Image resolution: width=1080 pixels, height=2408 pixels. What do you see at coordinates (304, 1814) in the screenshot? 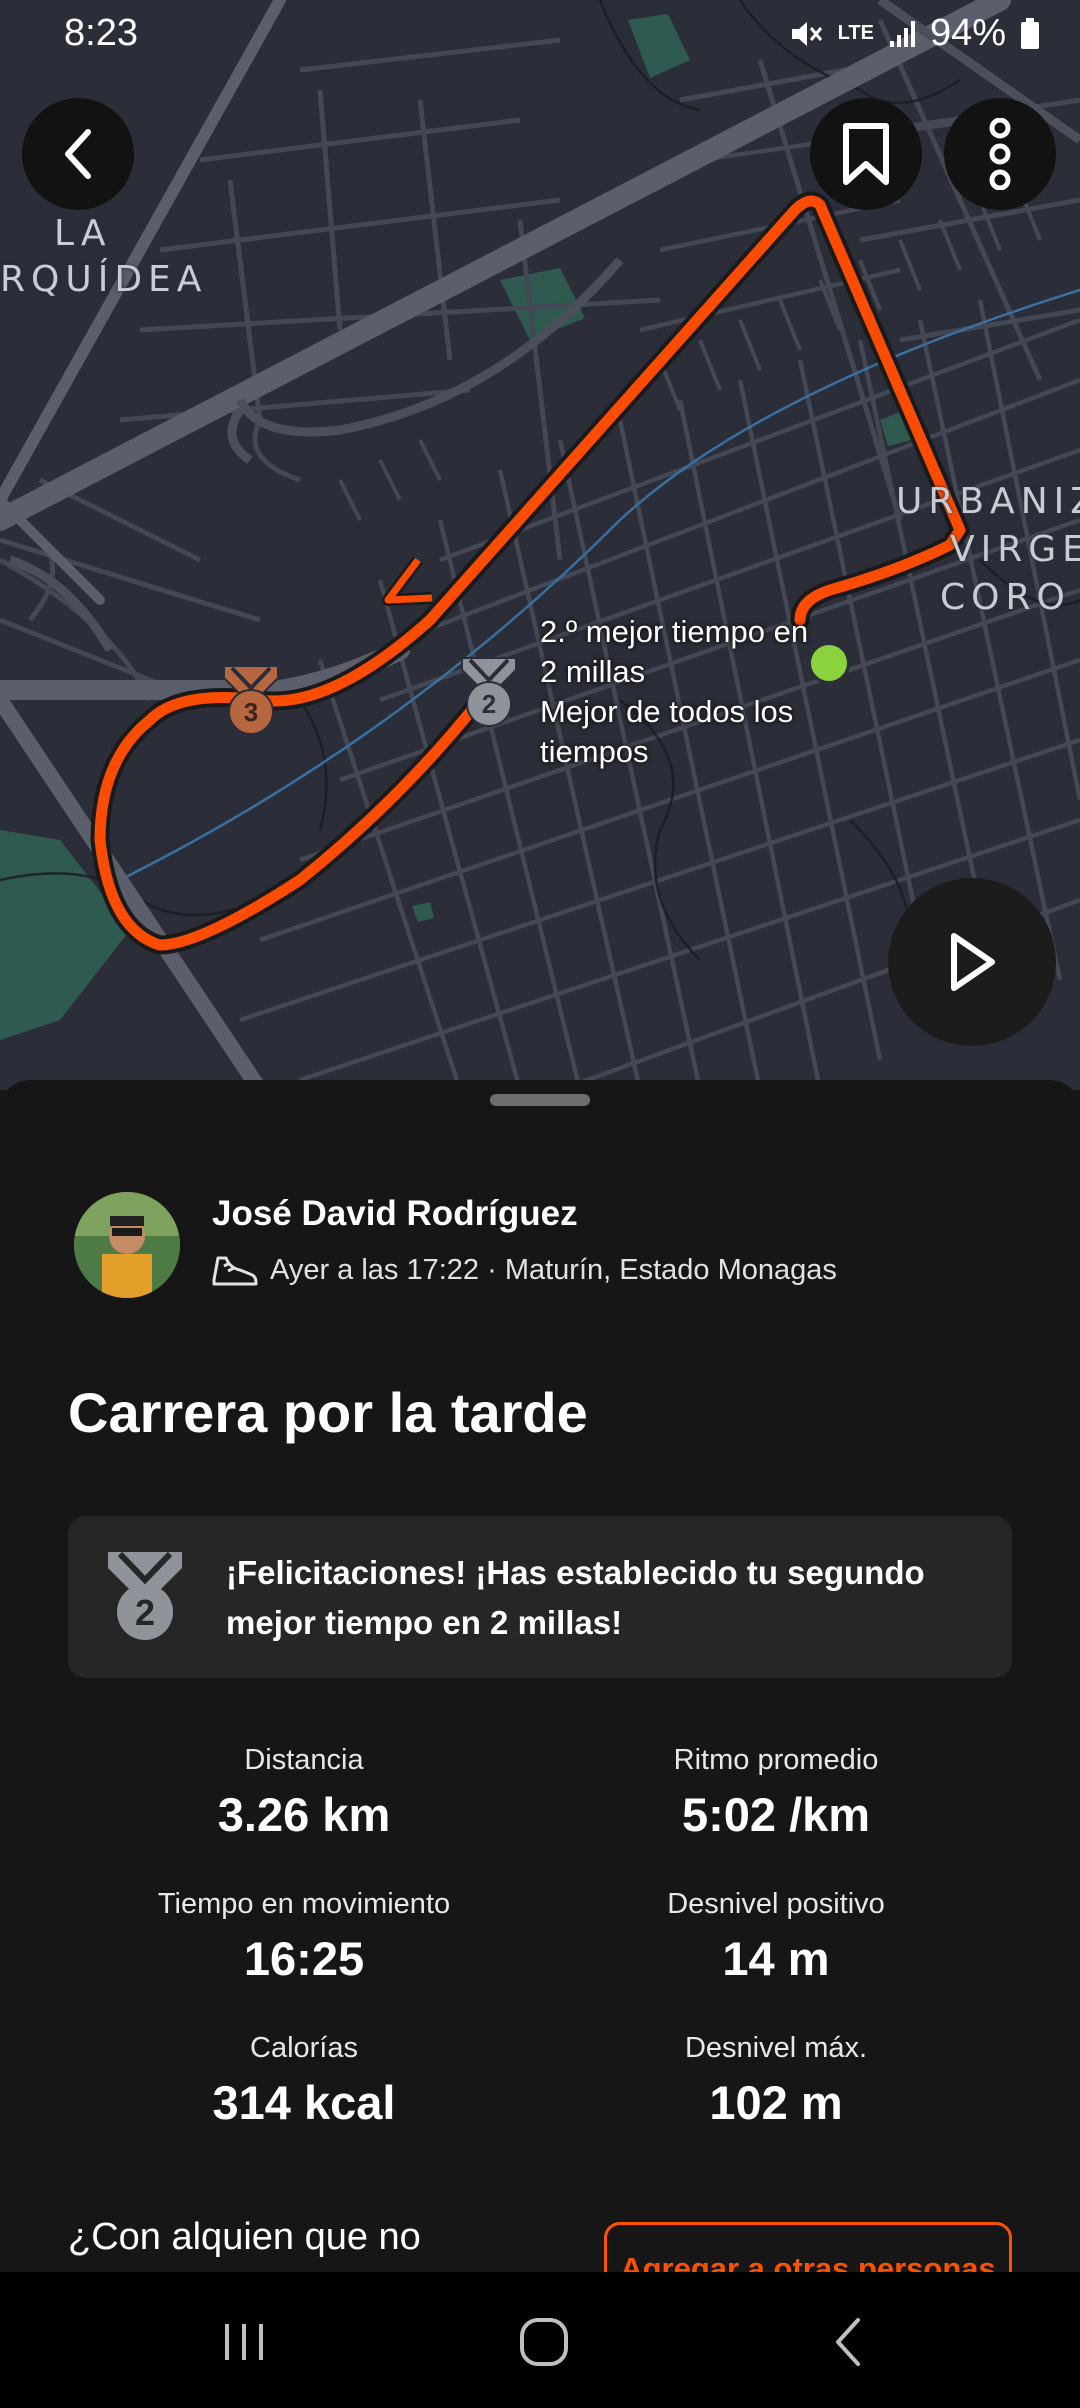
I see `stat-value: 3.26 km` at bounding box center [304, 1814].